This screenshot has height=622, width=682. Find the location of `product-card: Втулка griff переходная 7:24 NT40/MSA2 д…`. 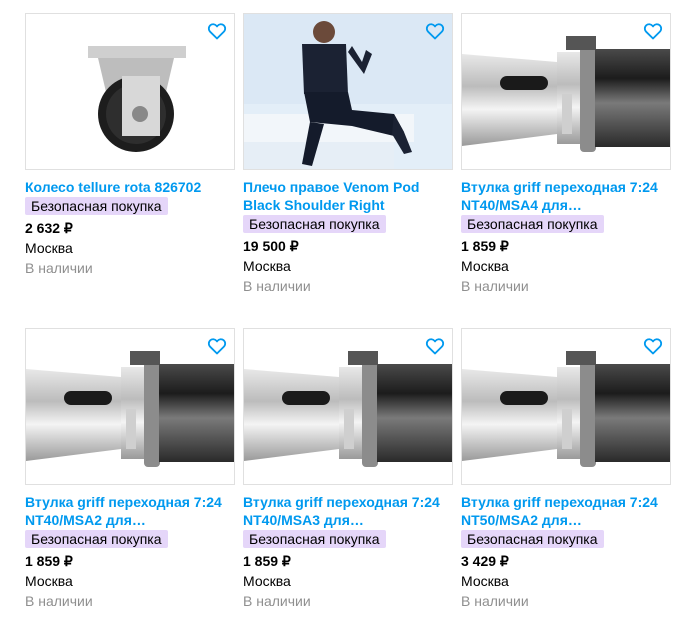

product-card: Втулка griff переходная 7:24 NT40/MSA2 д… is located at coordinates (130, 469).